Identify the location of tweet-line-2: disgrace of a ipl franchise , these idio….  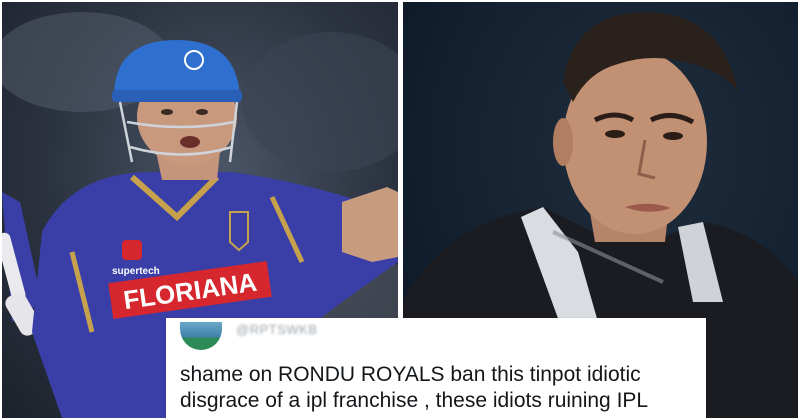
(414, 400).